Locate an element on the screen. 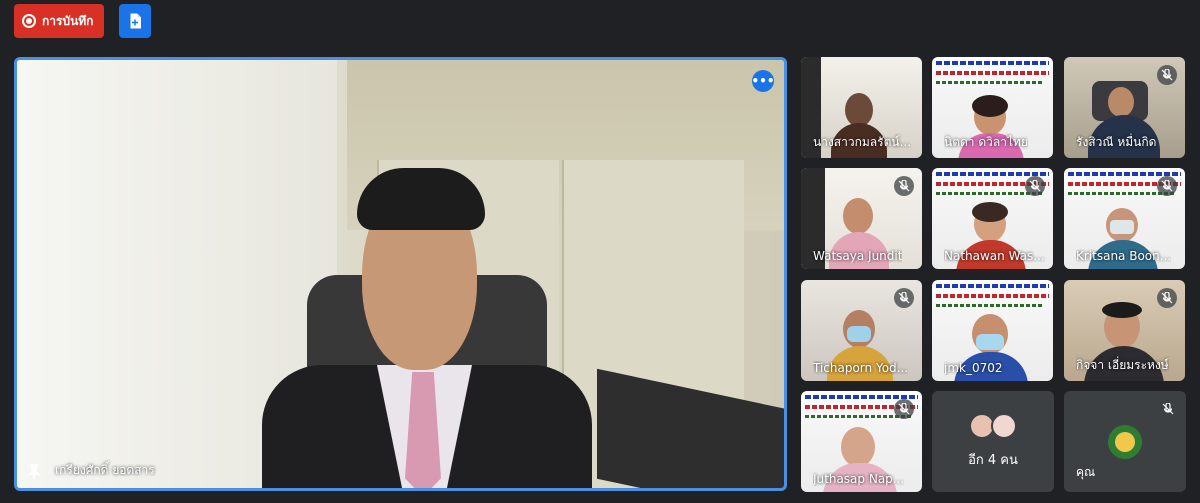  add-note-icon is located at coordinates (135, 21).